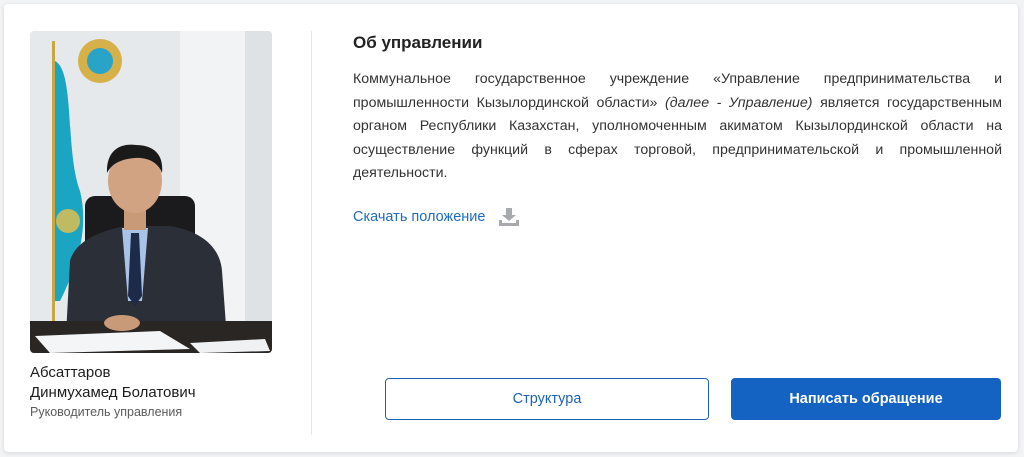 The width and height of the screenshot is (1024, 457). I want to click on download-regulation-link: Скачать положение, so click(436, 217).